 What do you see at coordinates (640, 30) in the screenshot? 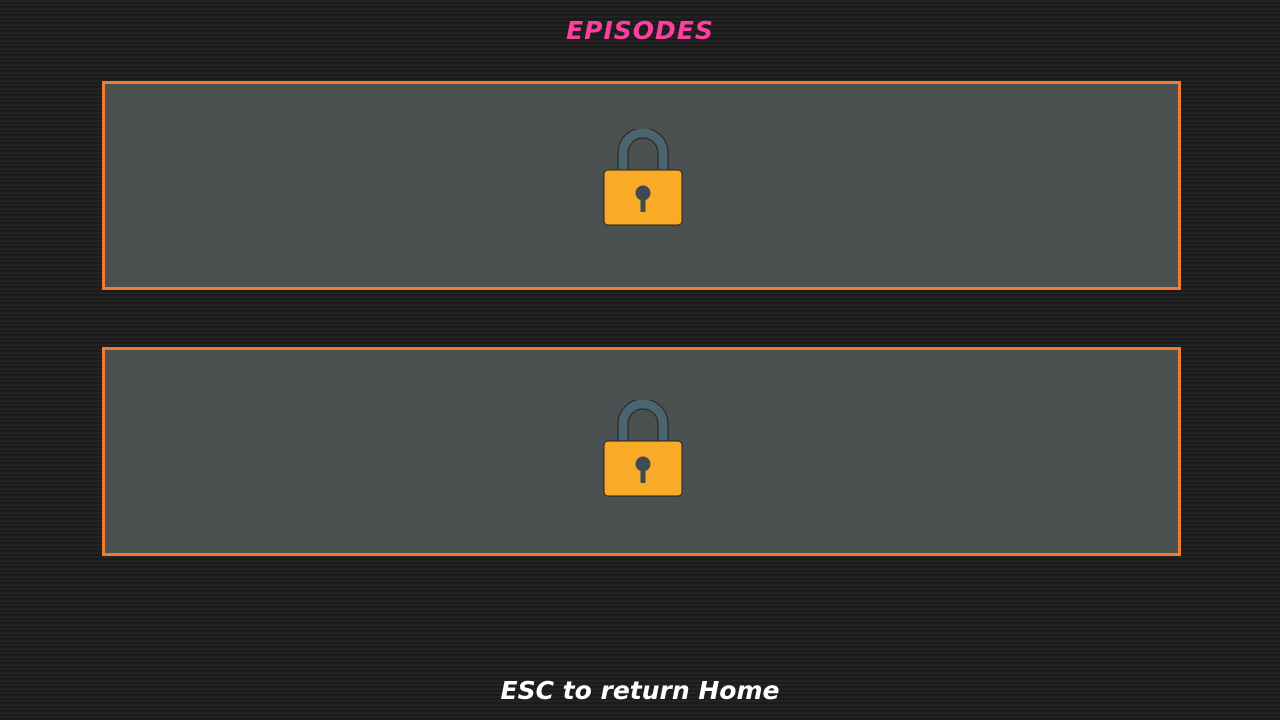
I see `page-title: EPISODES` at bounding box center [640, 30].